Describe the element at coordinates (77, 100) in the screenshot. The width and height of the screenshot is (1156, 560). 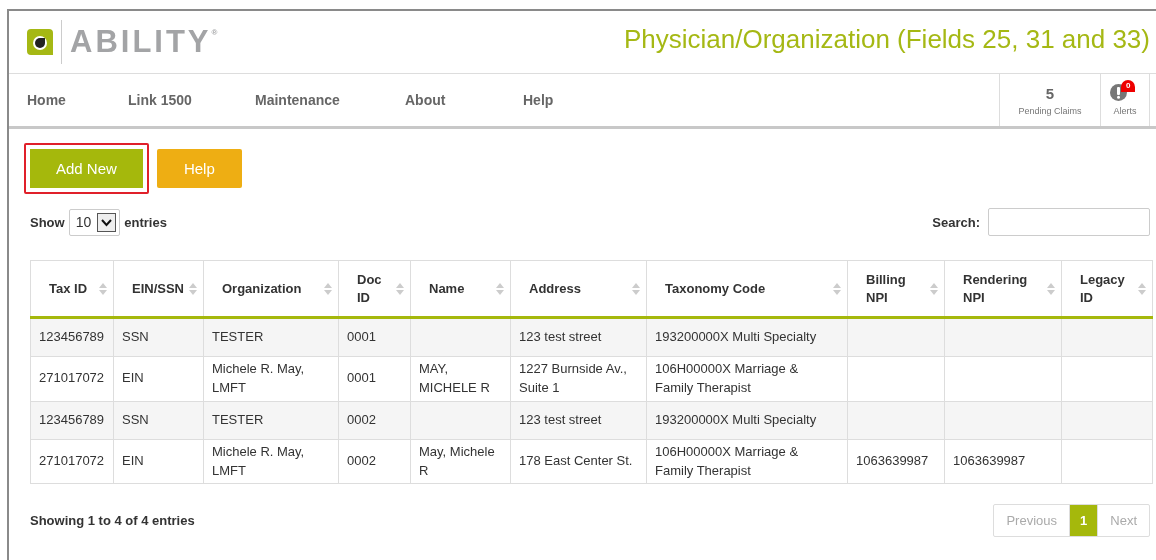
I see `nav-link: Home` at that location.